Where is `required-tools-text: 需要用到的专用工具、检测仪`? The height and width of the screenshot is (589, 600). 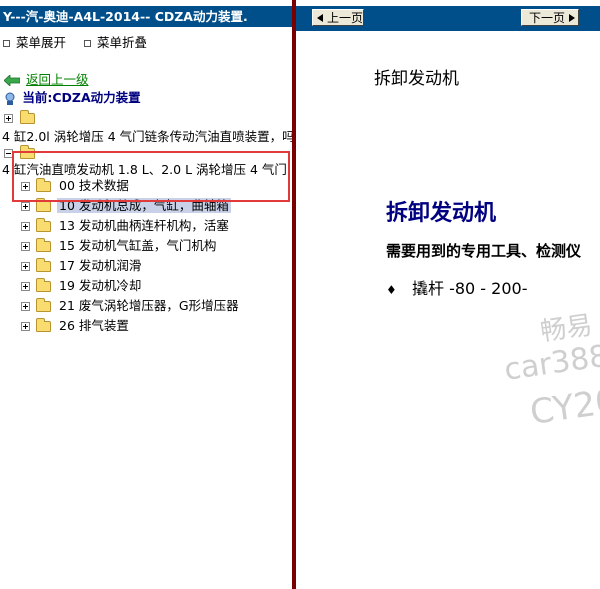
required-tools-text: 需要用到的专用工具、检测仪 is located at coordinates (484, 251).